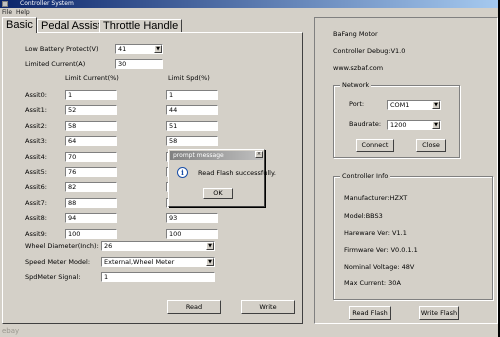 This screenshot has width=500, height=337. I want to click on speed-meter-model-value: External,Wheel Meter, so click(139, 262).